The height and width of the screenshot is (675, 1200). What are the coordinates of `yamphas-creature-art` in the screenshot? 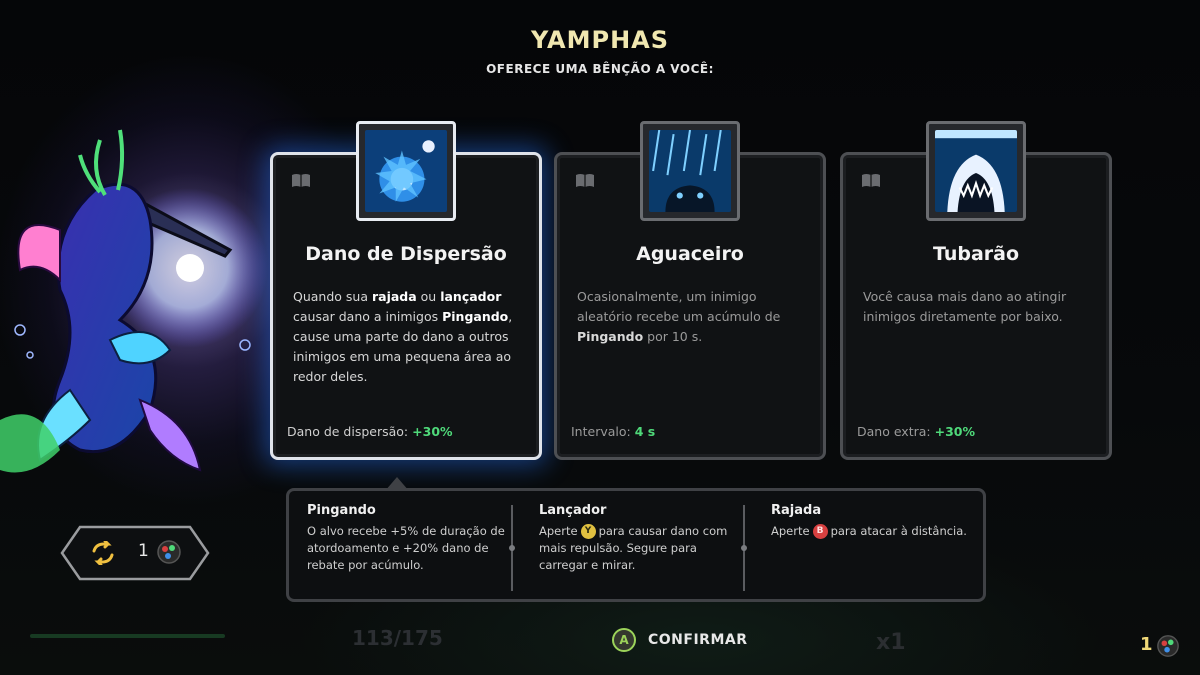 It's located at (134, 301).